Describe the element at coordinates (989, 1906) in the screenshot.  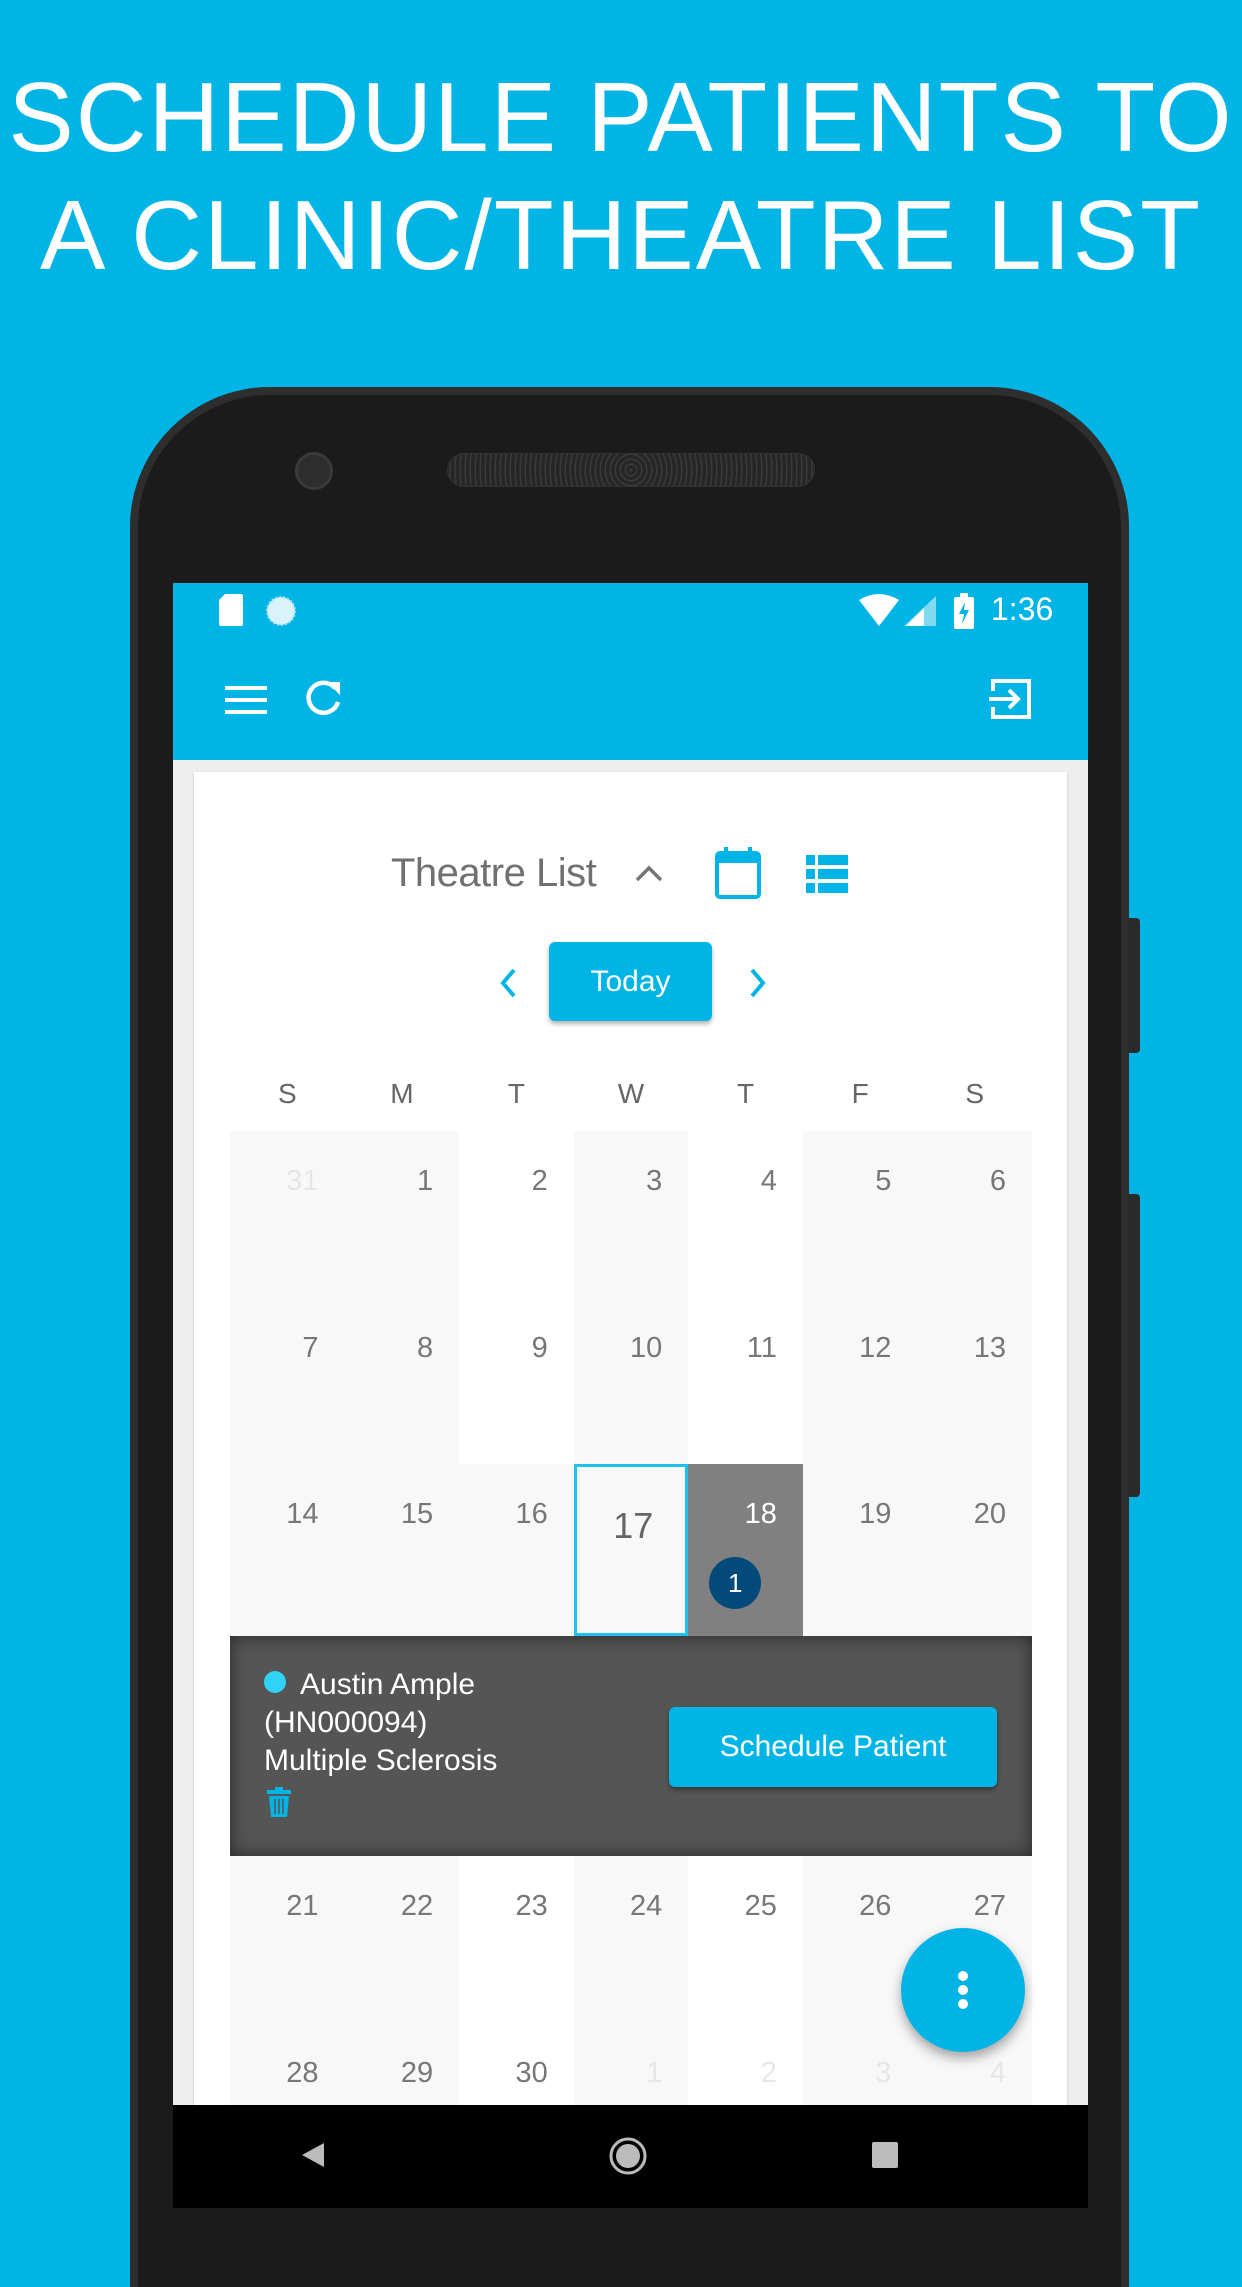
I see `day-number: 27` at that location.